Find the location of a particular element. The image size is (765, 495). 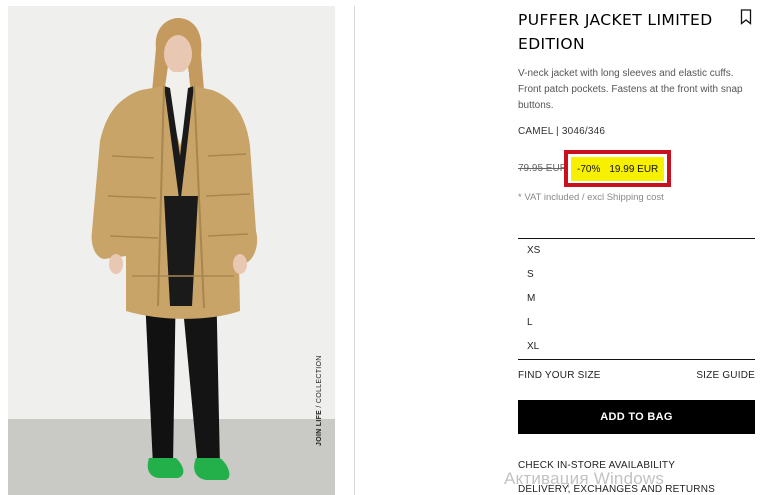

sale-price-badge: -70% 19.99 EUR is located at coordinates (617, 169).